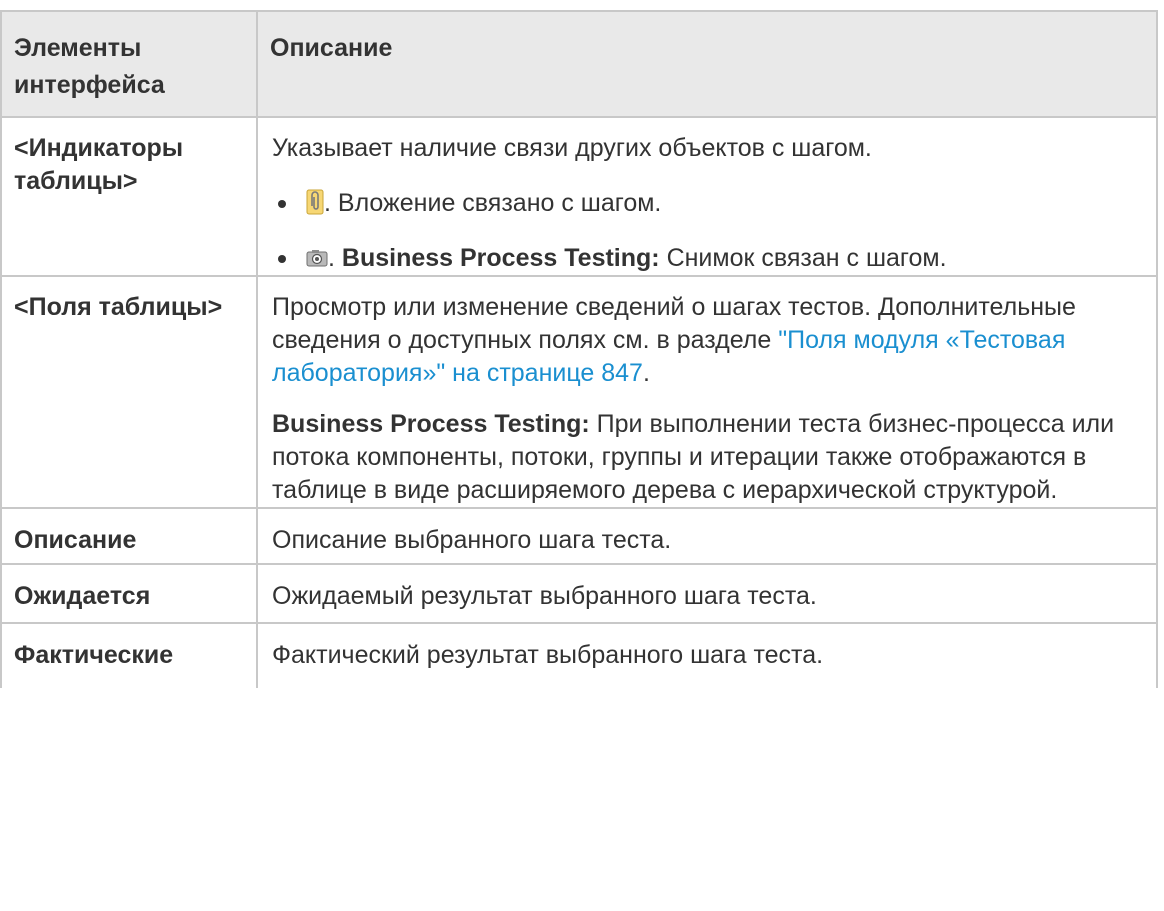 The height and width of the screenshot is (911, 1164). I want to click on row-label-grid-indicators: <Индикаторы таблицы>, so click(99, 164).